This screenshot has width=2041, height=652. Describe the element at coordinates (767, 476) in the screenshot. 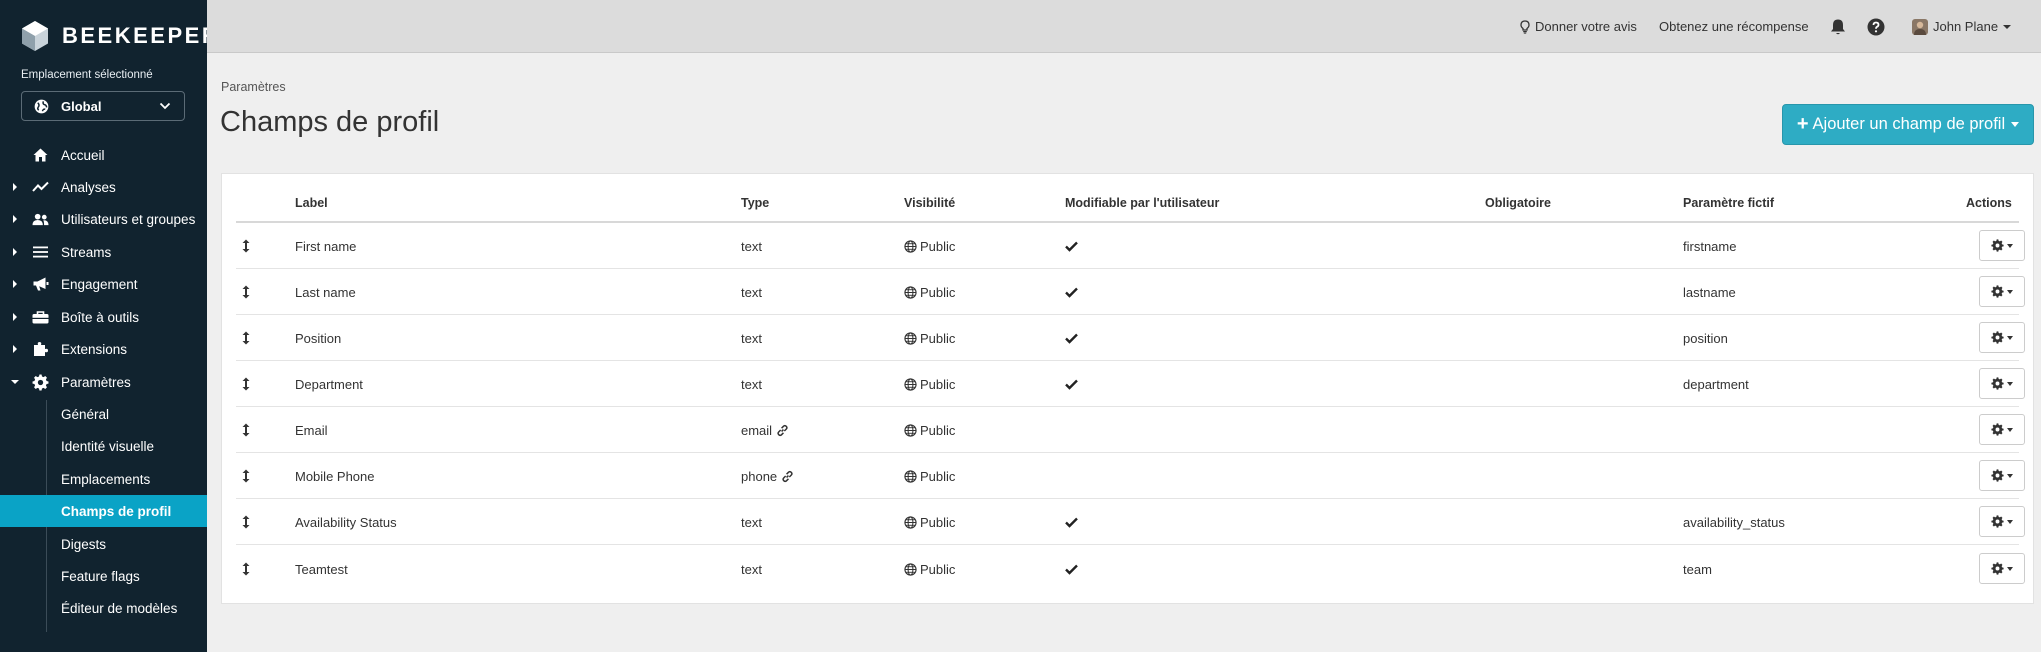

I see `cell-type: phone` at that location.